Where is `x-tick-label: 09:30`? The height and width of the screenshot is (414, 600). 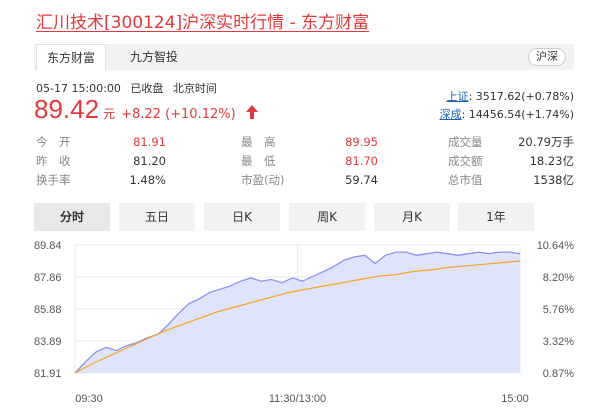 x-tick-label: 09:30 is located at coordinates (89, 399).